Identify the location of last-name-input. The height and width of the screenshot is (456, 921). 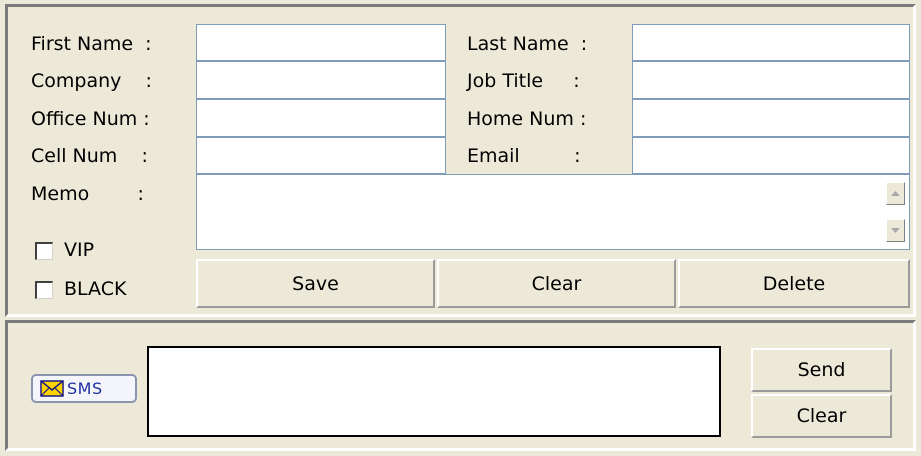
(771, 42).